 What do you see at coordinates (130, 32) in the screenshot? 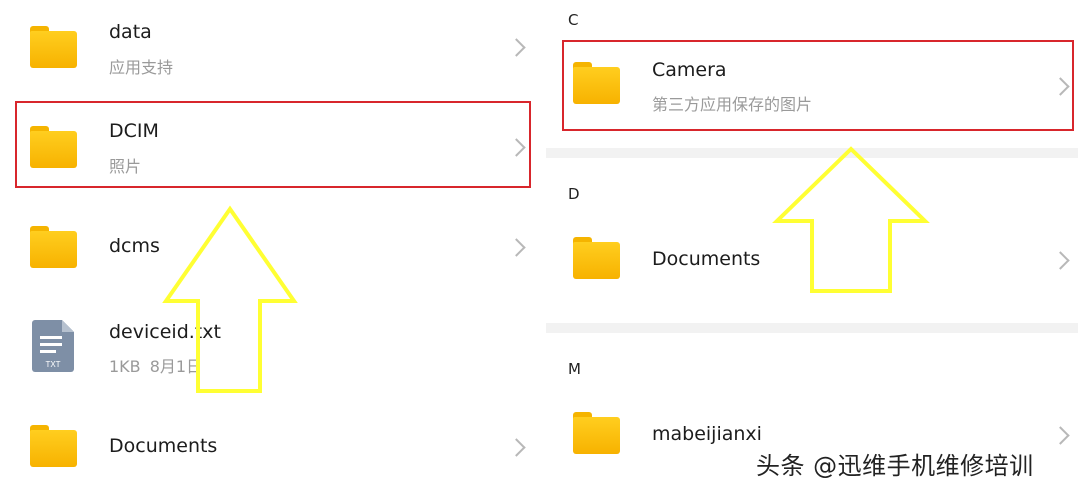
I see `item-name: data` at bounding box center [130, 32].